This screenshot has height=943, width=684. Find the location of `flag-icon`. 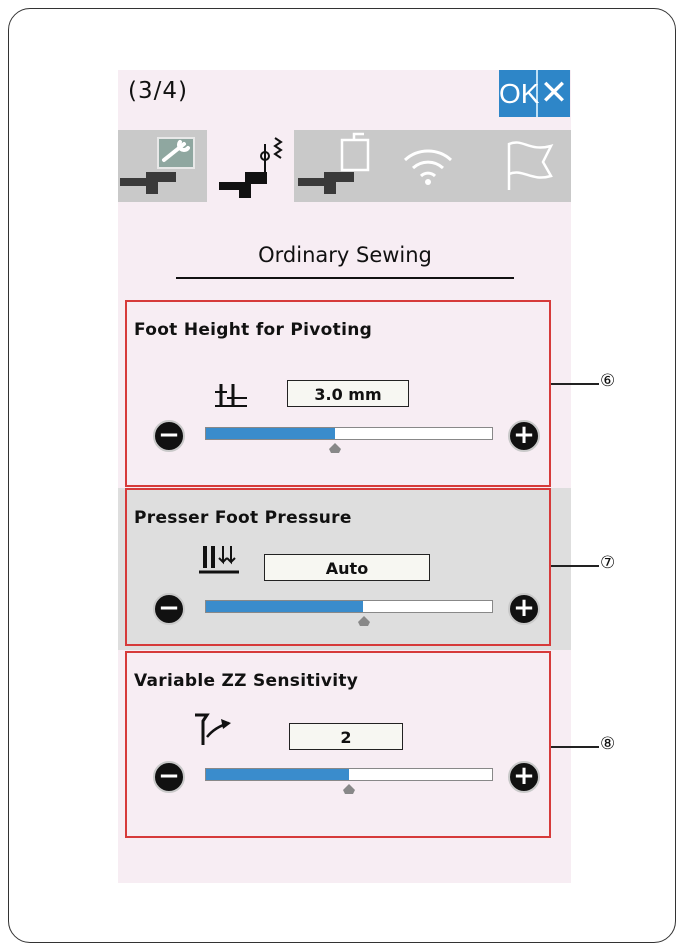

flag-icon is located at coordinates (530, 165).